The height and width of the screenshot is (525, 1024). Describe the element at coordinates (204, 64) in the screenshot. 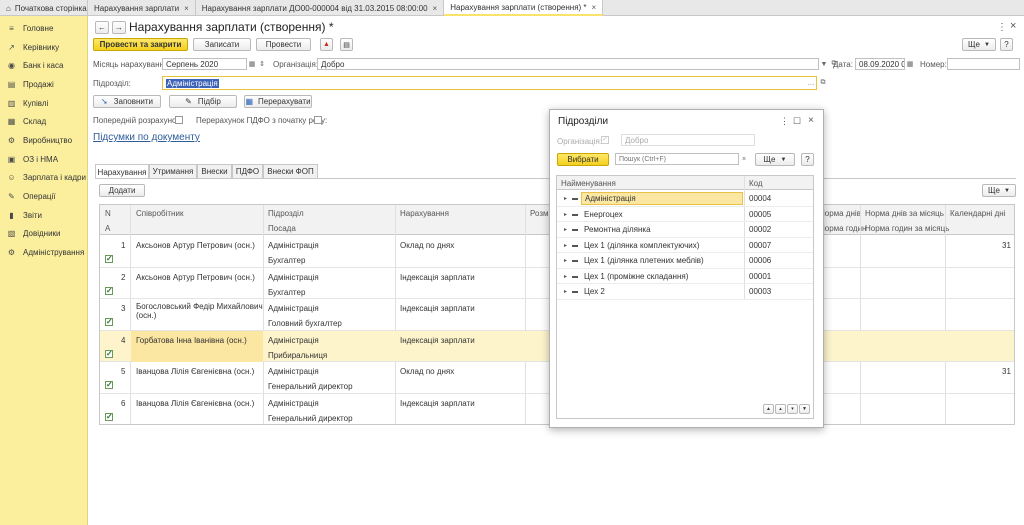

I see `month-field: Серпень 2020` at that location.